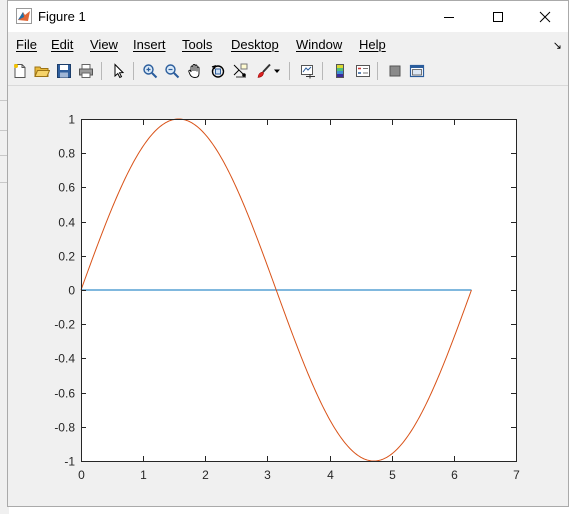  What do you see at coordinates (66, 154) in the screenshot?
I see `y-tick-label: 0.8` at bounding box center [66, 154].